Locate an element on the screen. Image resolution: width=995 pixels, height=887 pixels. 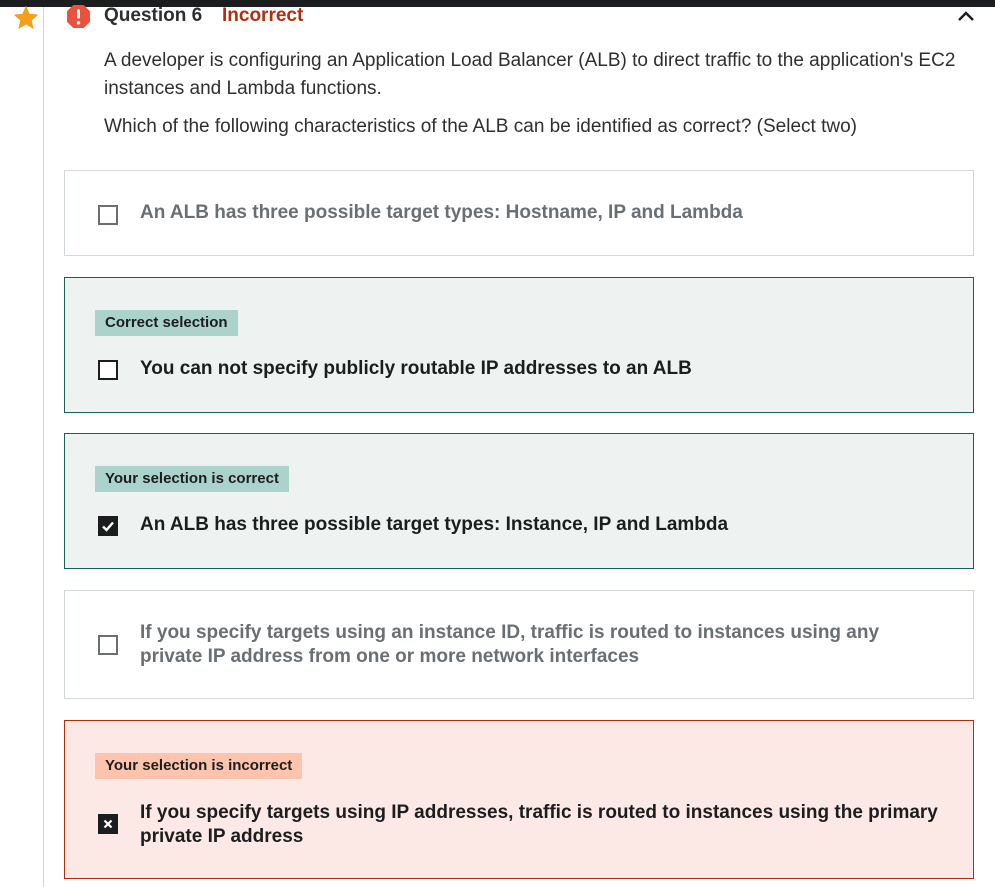
alert-icon is located at coordinates (78, 16).